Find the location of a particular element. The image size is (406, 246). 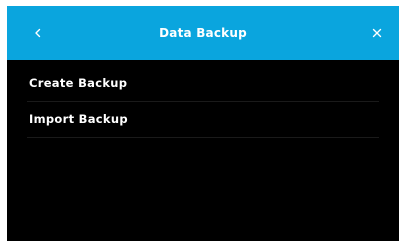

back-button is located at coordinates (38, 33).